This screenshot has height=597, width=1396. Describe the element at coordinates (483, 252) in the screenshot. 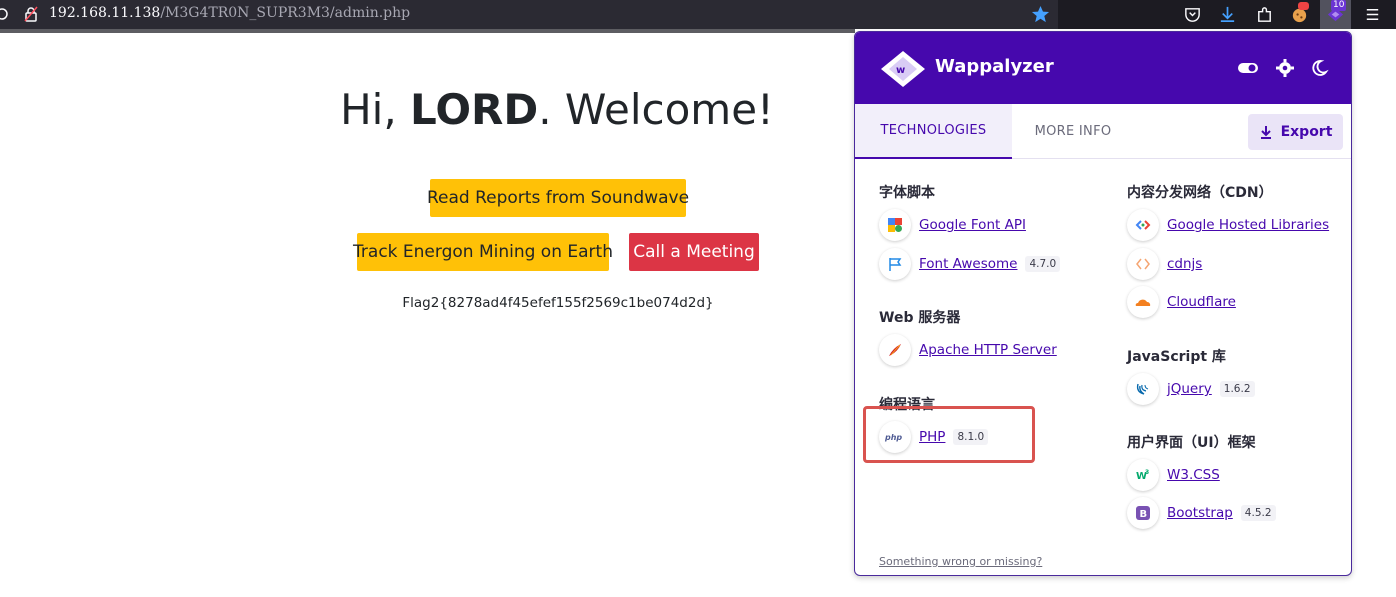

I see `track-energon-button: Track Energon Mining on Earth` at that location.